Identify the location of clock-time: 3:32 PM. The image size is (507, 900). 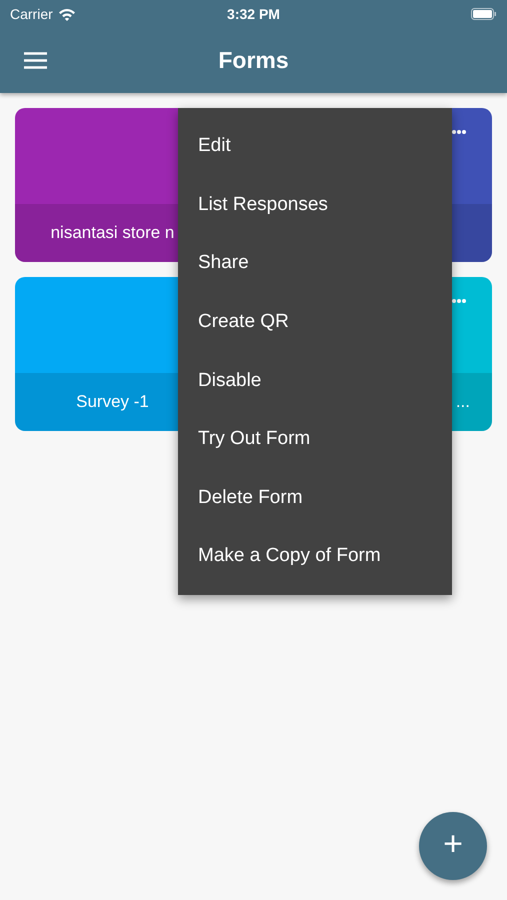
(253, 14).